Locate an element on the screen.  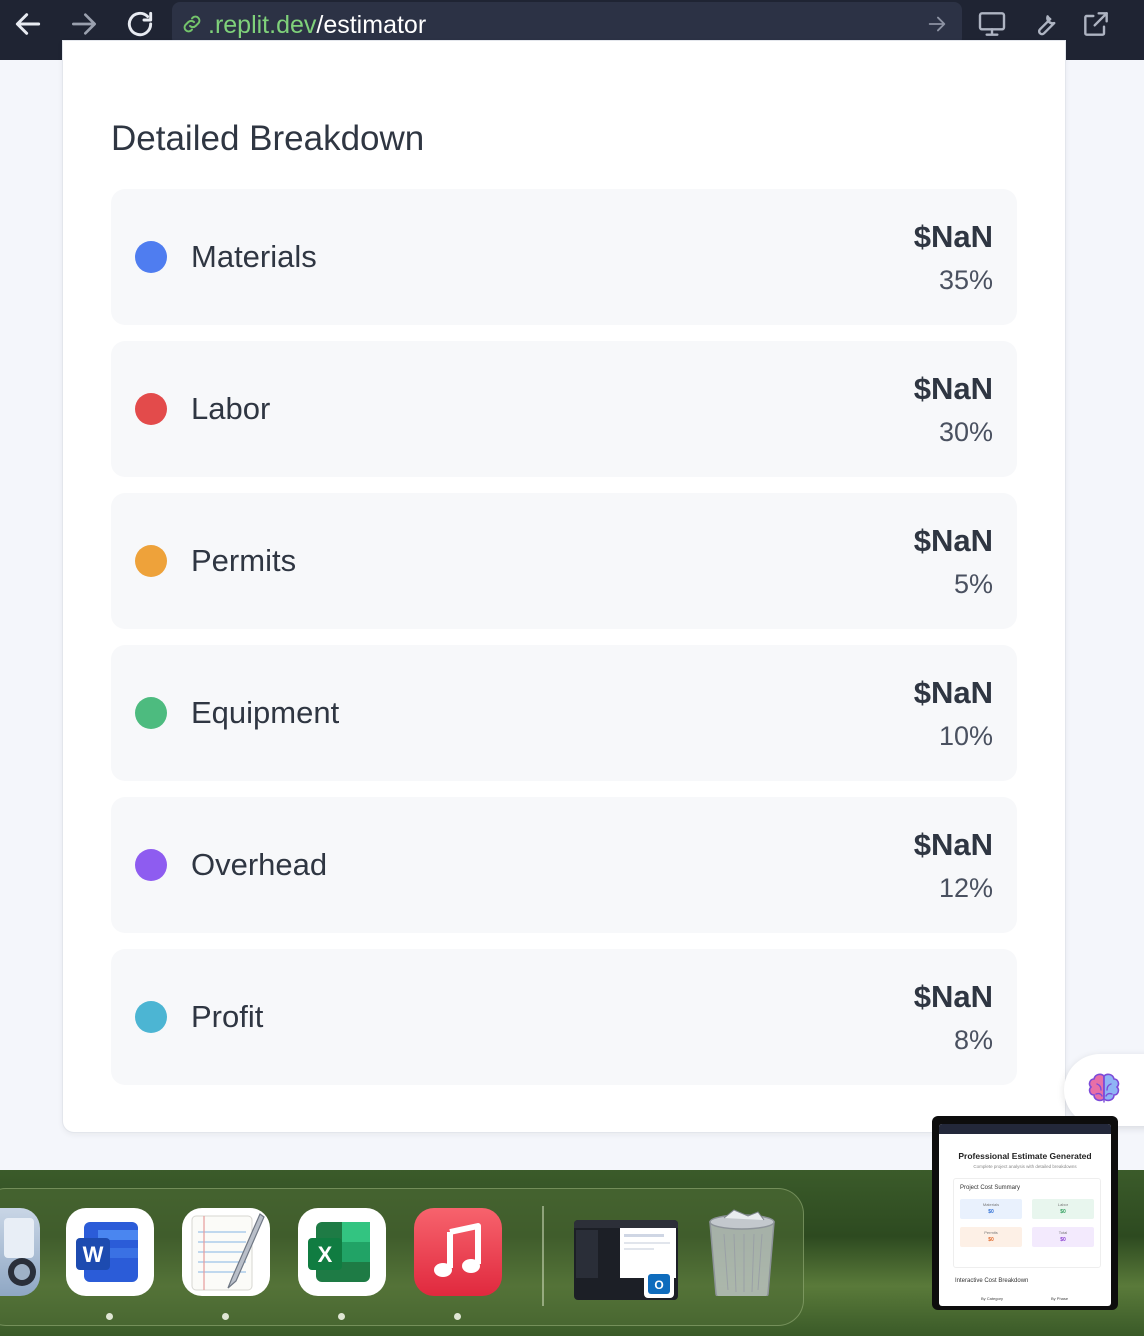
permits-color-dot is located at coordinates (151, 561).